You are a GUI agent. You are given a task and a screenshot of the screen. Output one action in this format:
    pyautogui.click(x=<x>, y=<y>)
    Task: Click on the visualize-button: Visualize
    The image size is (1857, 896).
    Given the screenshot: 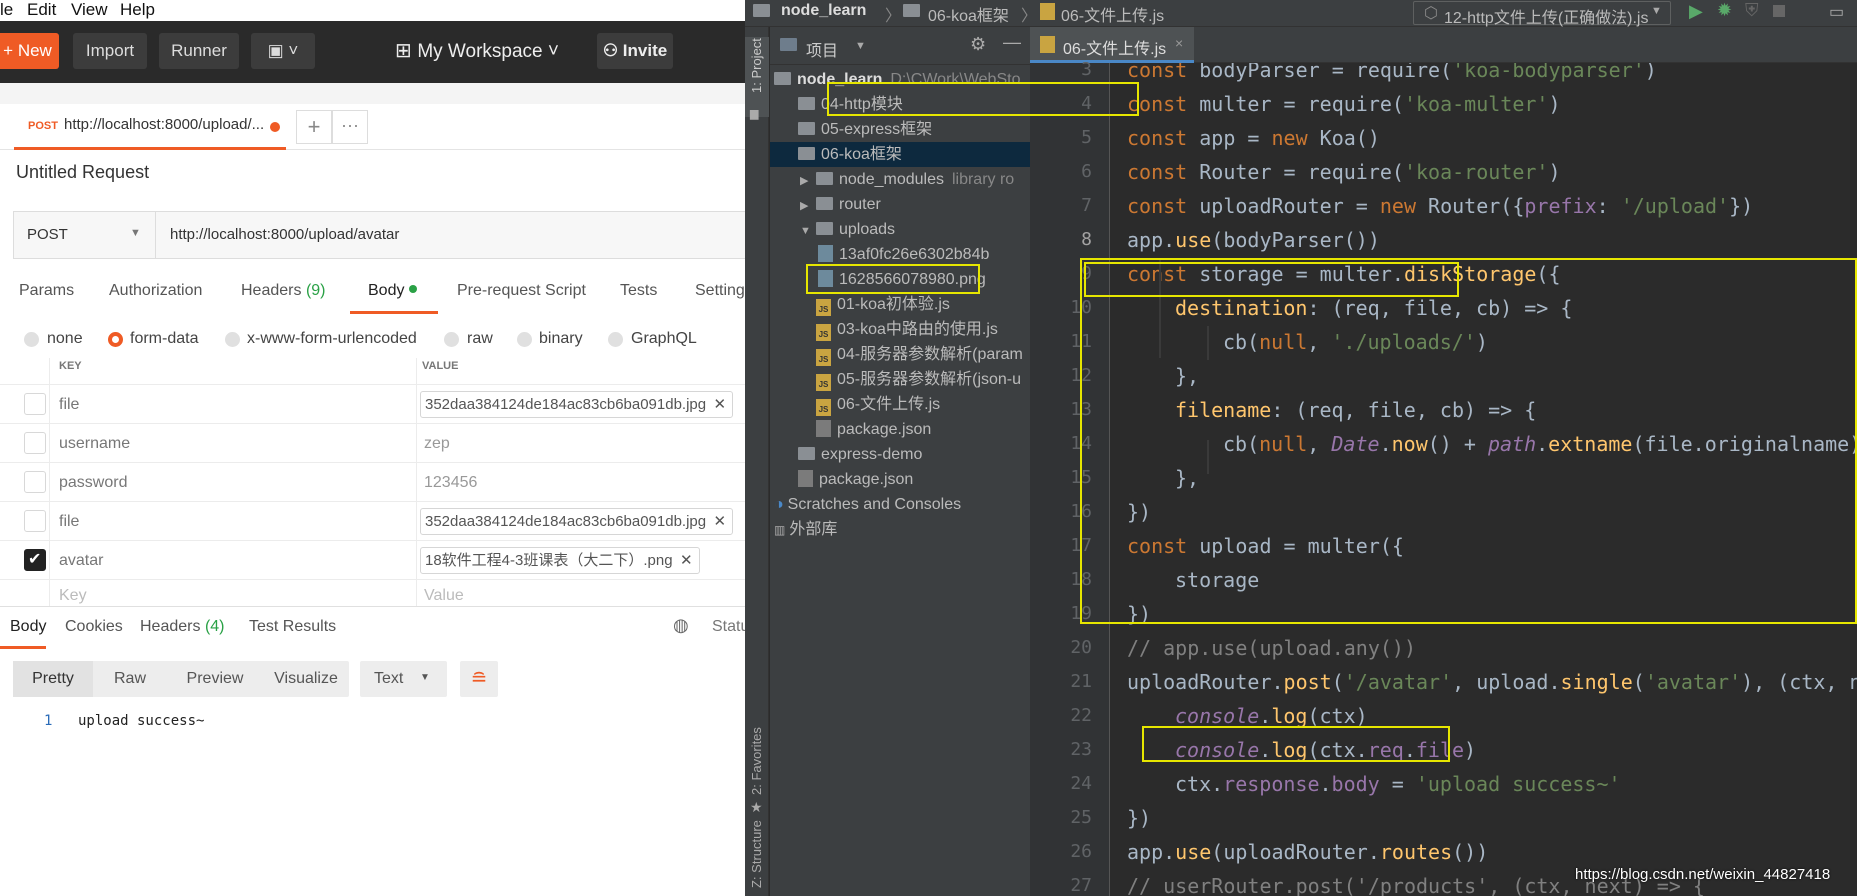 What is the action you would take?
    pyautogui.click(x=306, y=679)
    